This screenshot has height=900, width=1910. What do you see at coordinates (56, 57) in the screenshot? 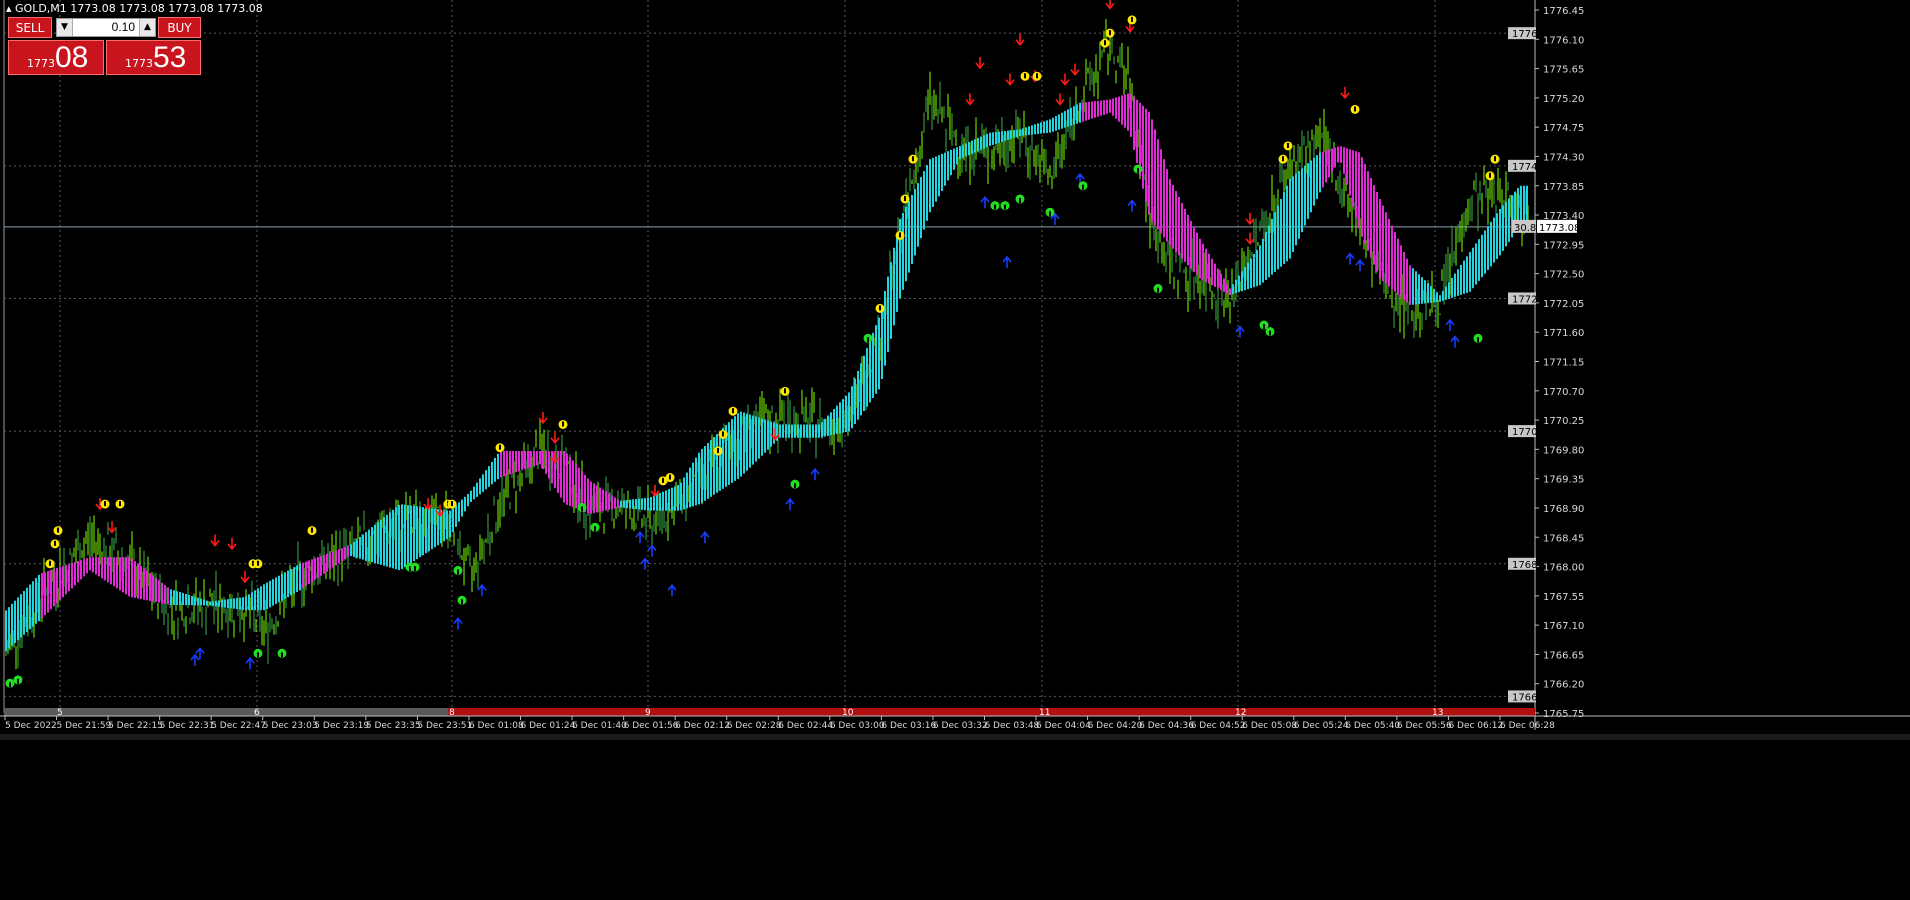
I see `sell-price: 1773 08` at bounding box center [56, 57].